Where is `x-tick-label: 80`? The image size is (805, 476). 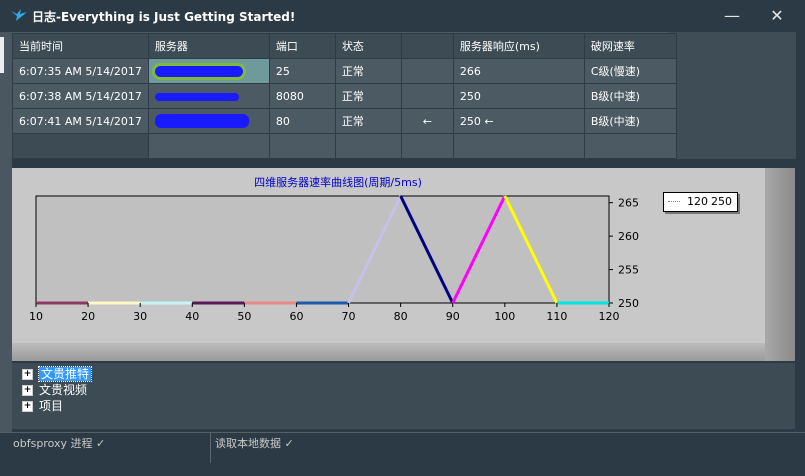 x-tick-label: 80 is located at coordinates (401, 316).